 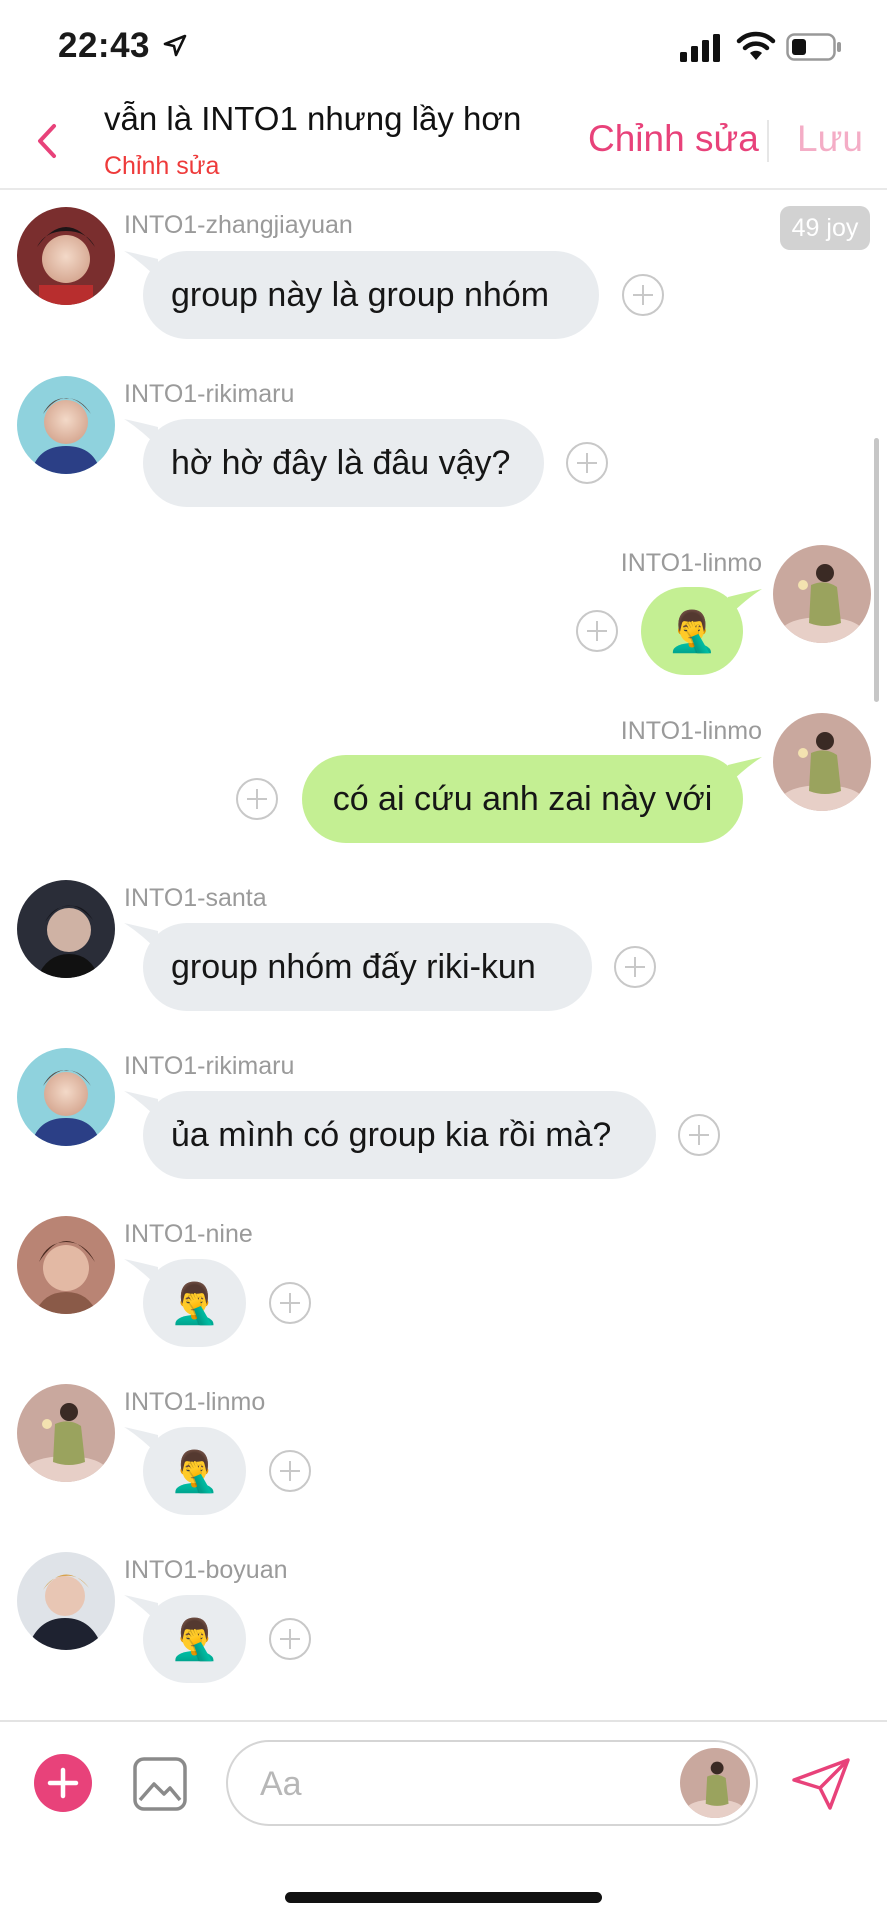 What do you see at coordinates (756, 45) in the screenshot?
I see `wifi-icon` at bounding box center [756, 45].